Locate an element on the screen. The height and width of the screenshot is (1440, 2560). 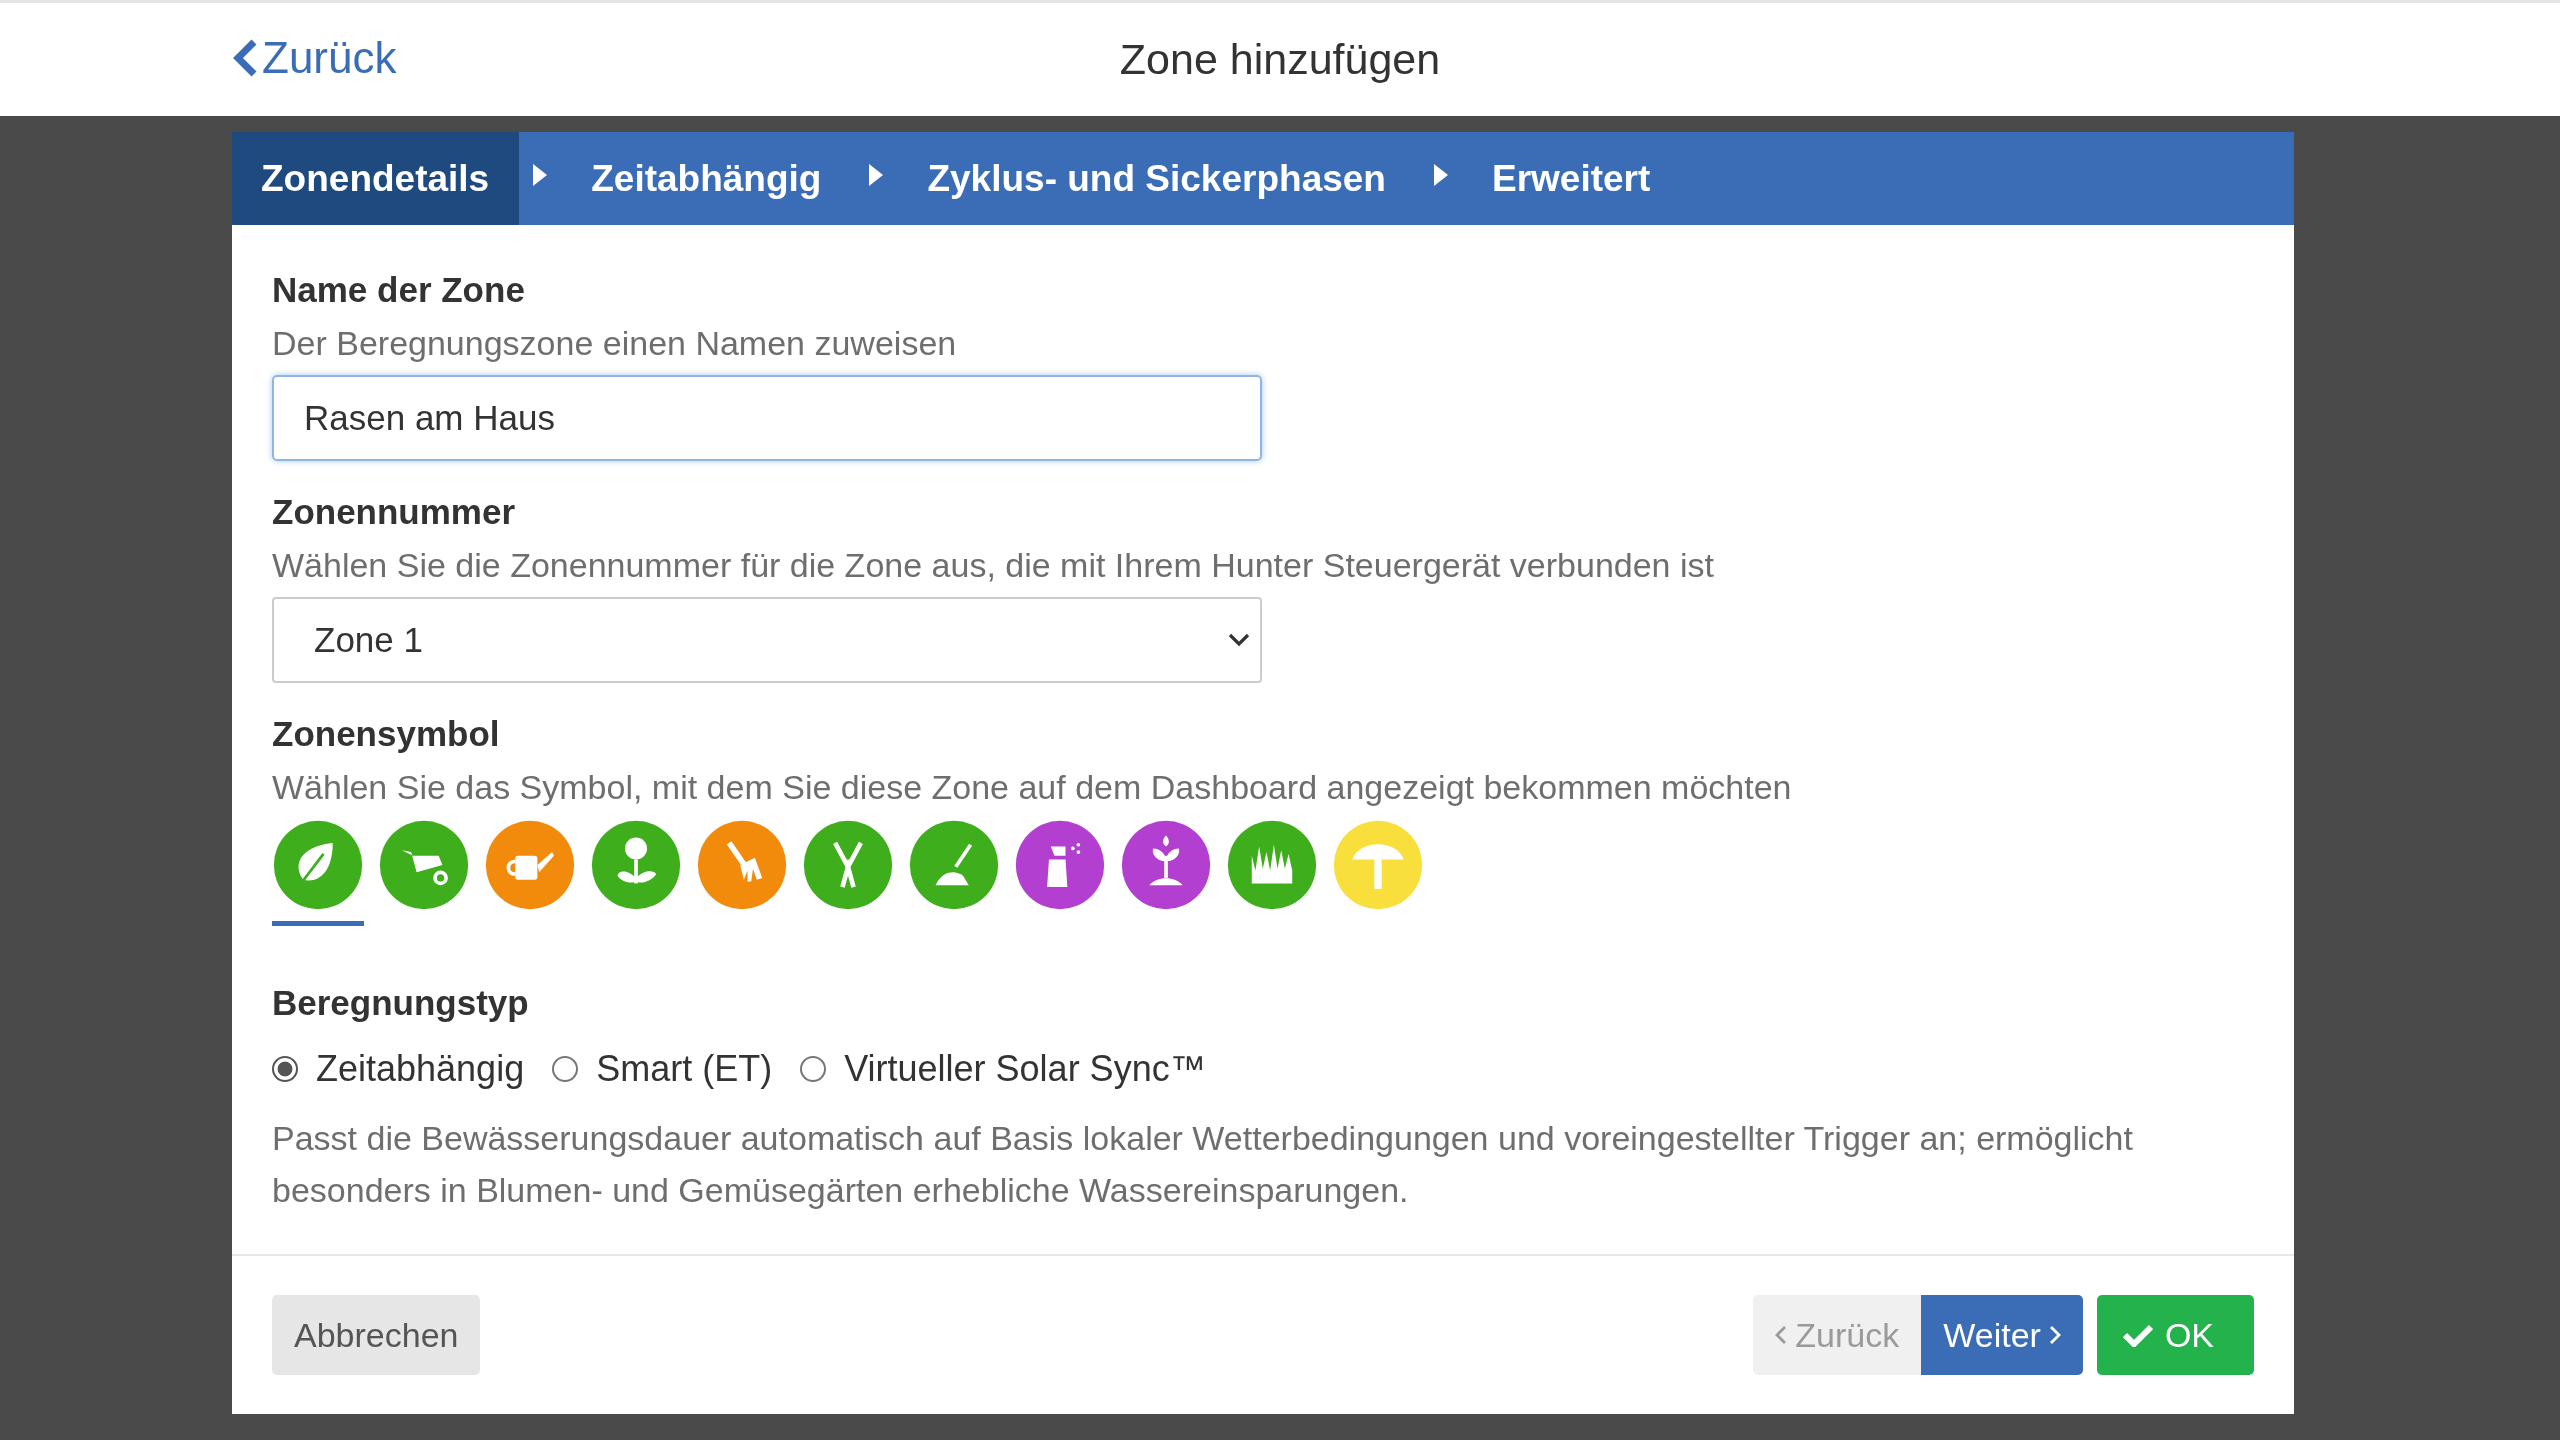
back-link: Zurück is located at coordinates (314, 58).